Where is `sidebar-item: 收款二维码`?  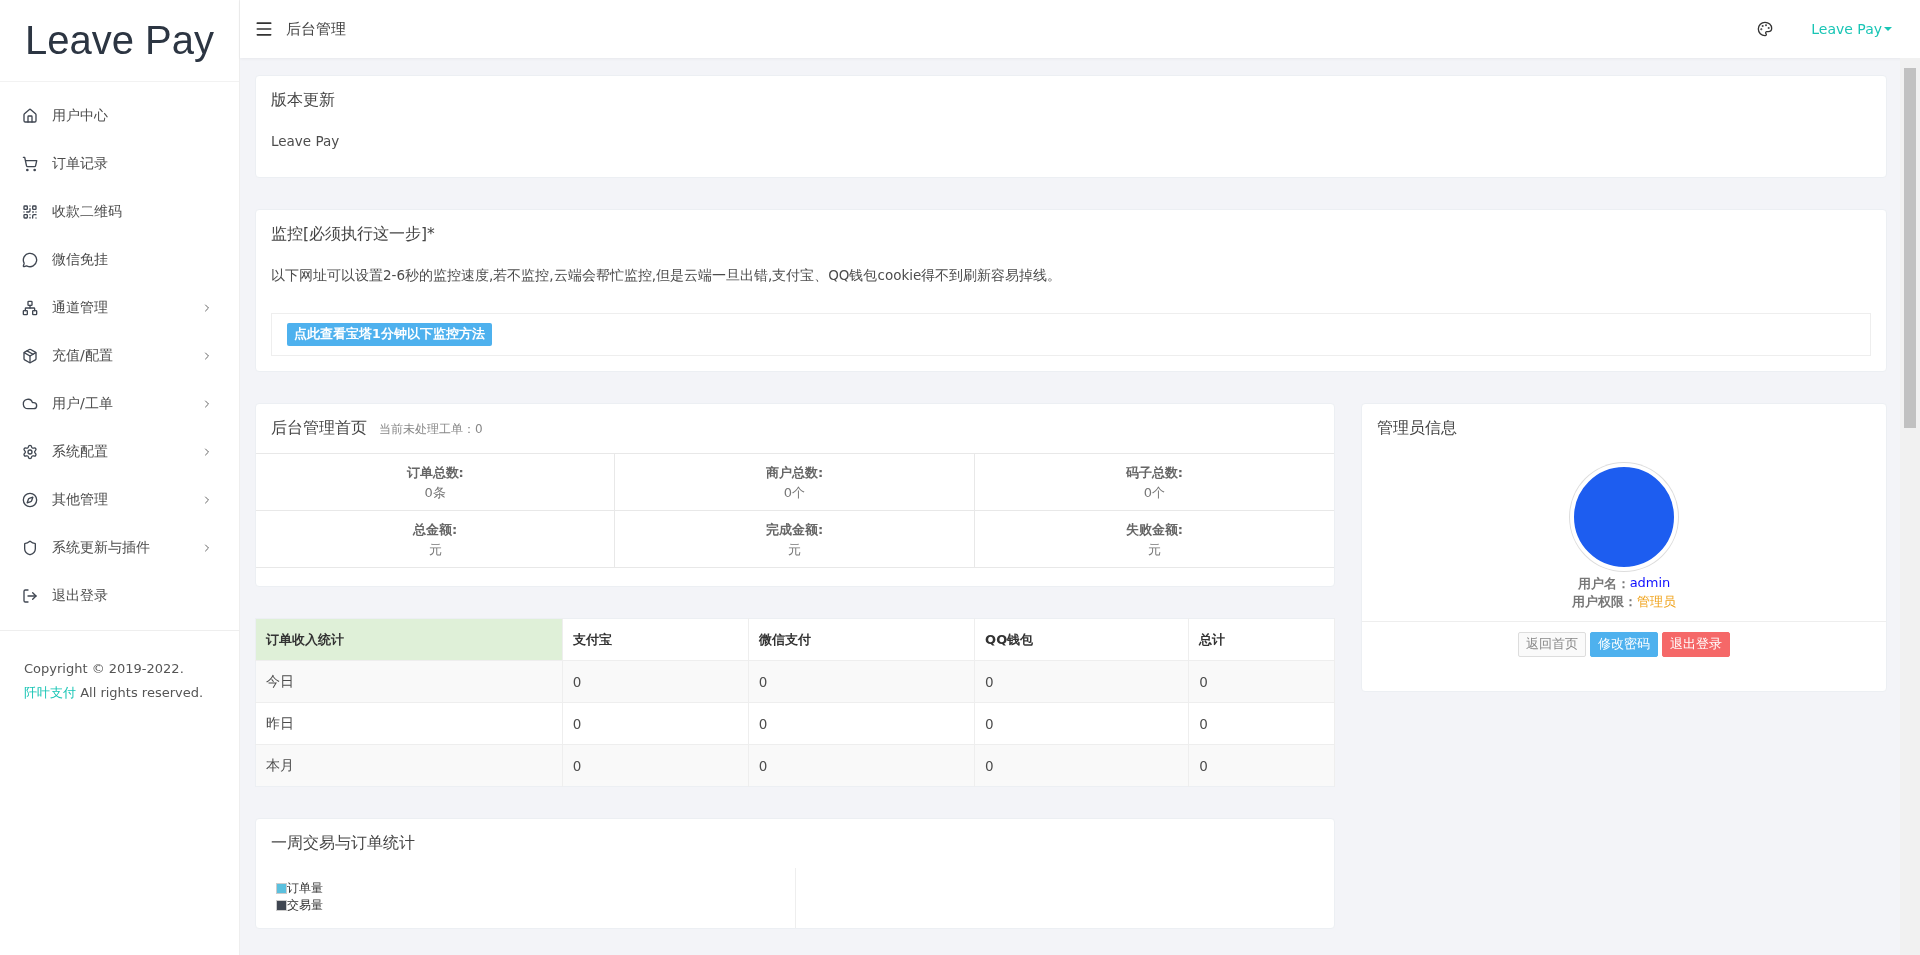
sidebar-item: 收款二维码 is located at coordinates (119, 212).